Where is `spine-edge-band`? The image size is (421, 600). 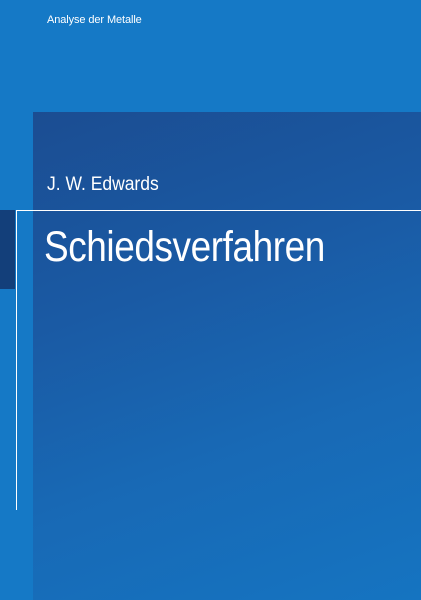 spine-edge-band is located at coordinates (7, 249).